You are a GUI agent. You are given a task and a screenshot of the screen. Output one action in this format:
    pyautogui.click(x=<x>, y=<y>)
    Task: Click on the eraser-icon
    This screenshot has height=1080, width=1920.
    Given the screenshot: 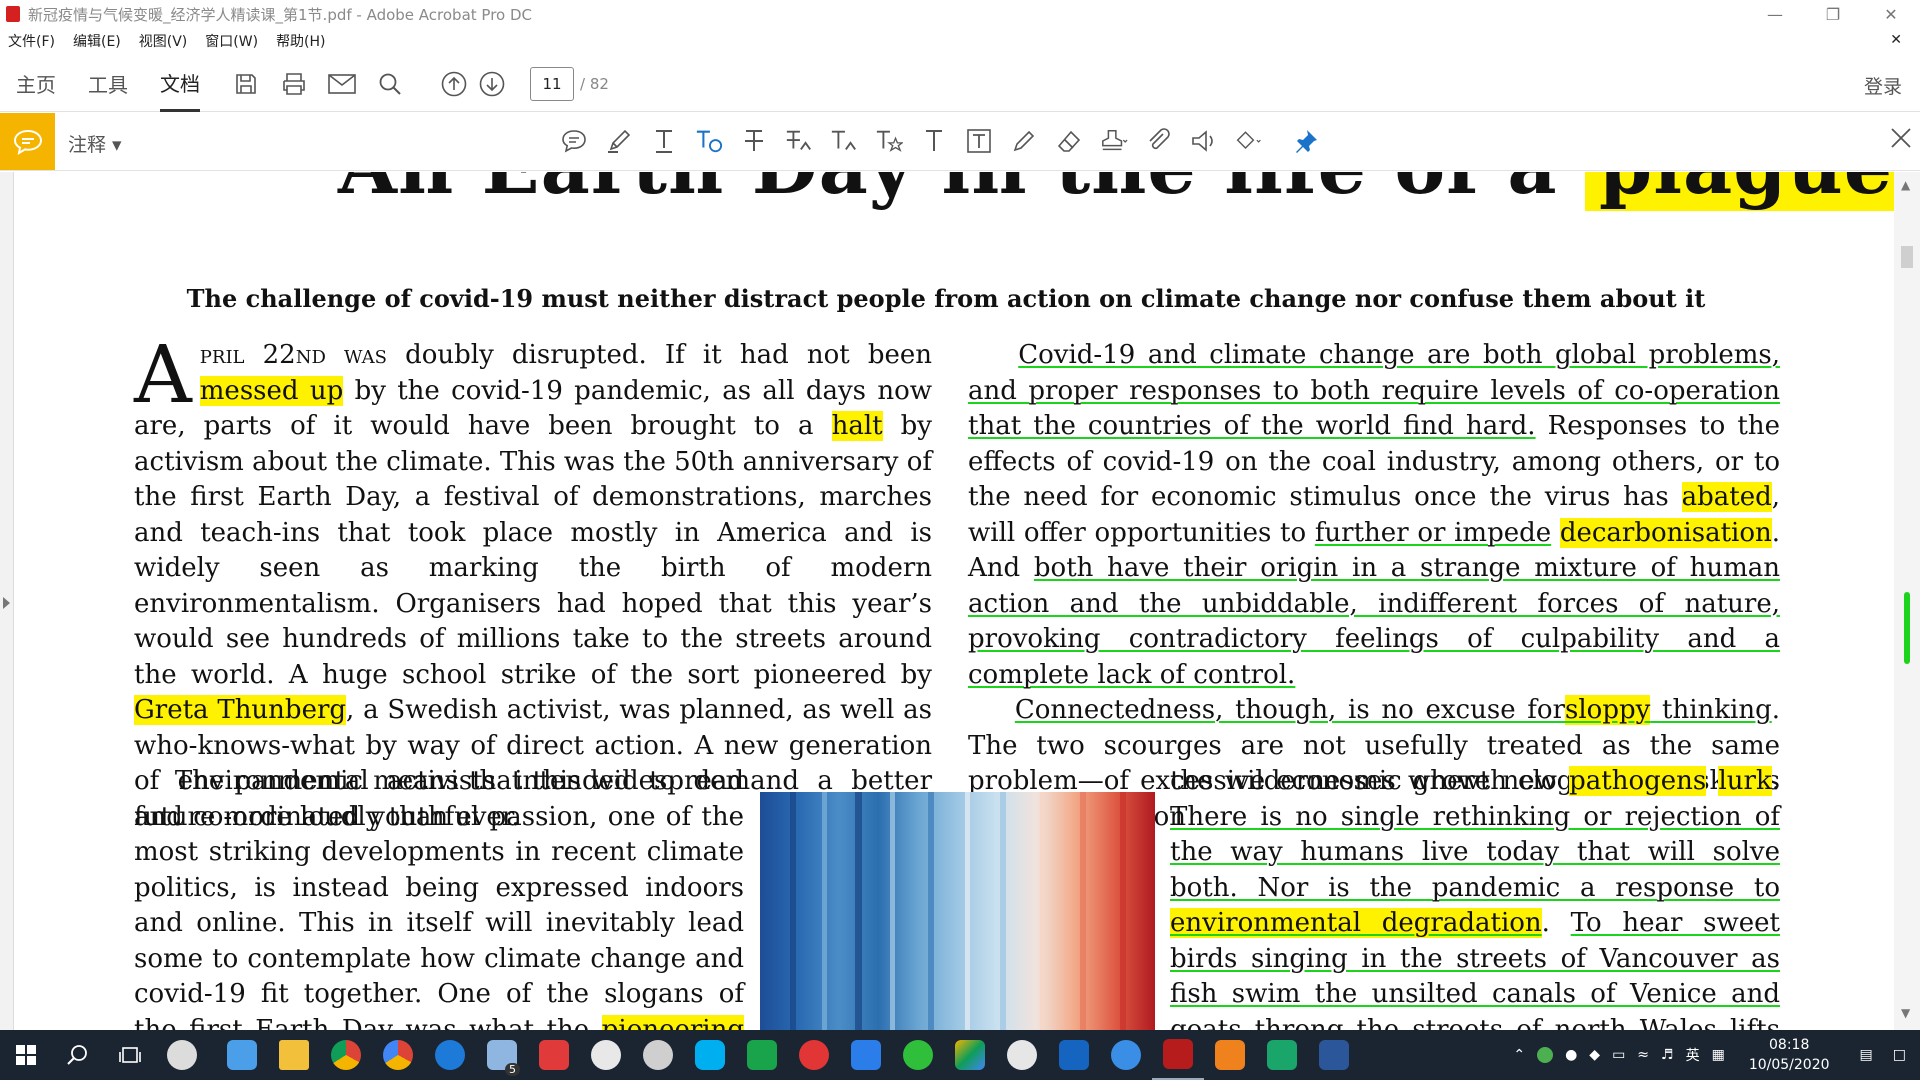 What is the action you would take?
    pyautogui.click(x=1069, y=141)
    